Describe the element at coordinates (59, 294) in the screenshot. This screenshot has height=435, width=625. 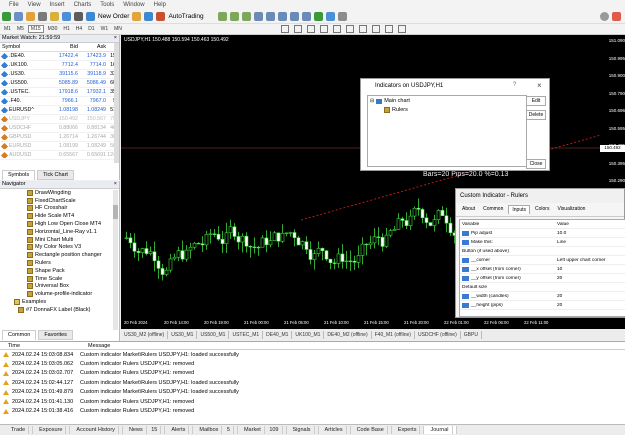
I see `navigator-item: volume-profile-indicator` at that location.